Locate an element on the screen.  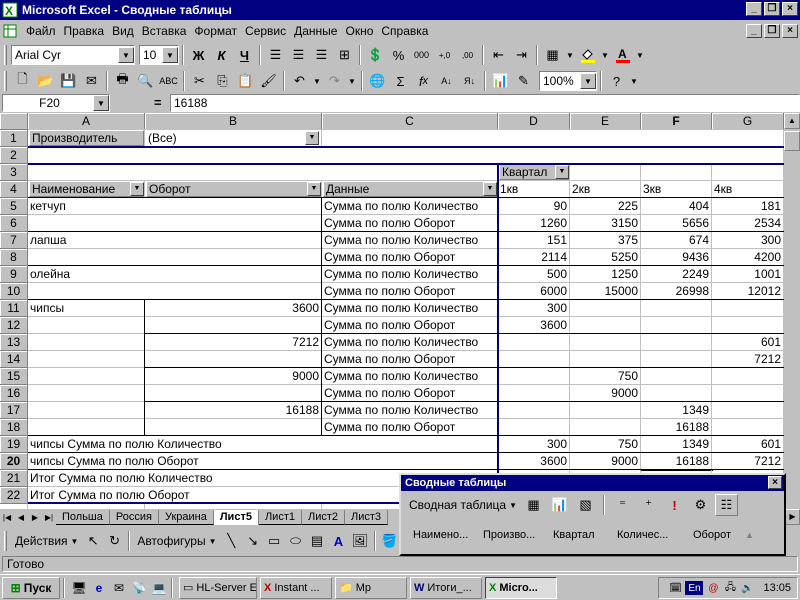
outlook-icon: ✉ is located at coordinates (119, 588).